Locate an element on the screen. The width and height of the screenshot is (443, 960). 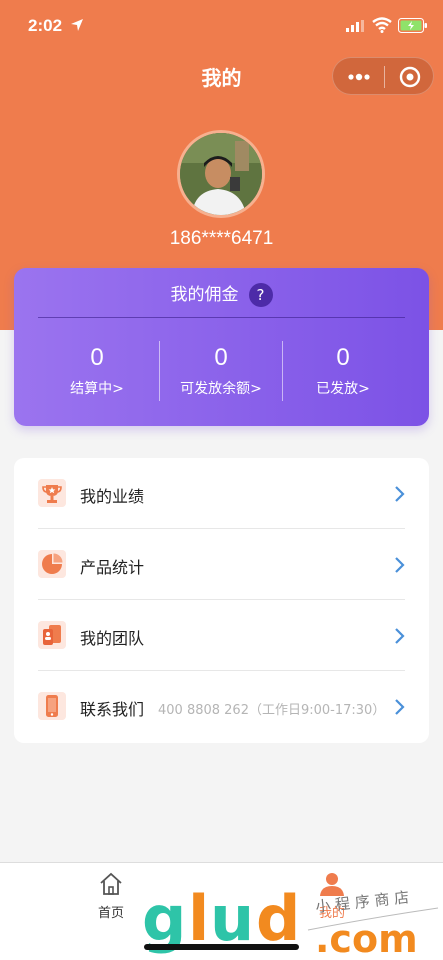
stat-label: 可发放余额> is located at coordinates (221, 389).